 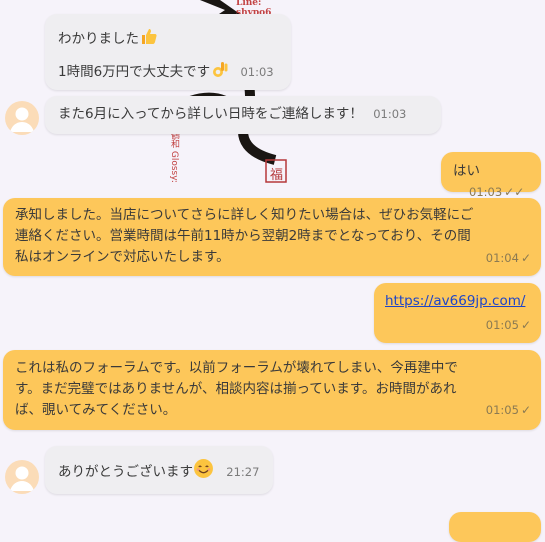 What do you see at coordinates (96, 410) in the screenshot?
I see `message-line: ば、覗いてみてください。` at bounding box center [96, 410].